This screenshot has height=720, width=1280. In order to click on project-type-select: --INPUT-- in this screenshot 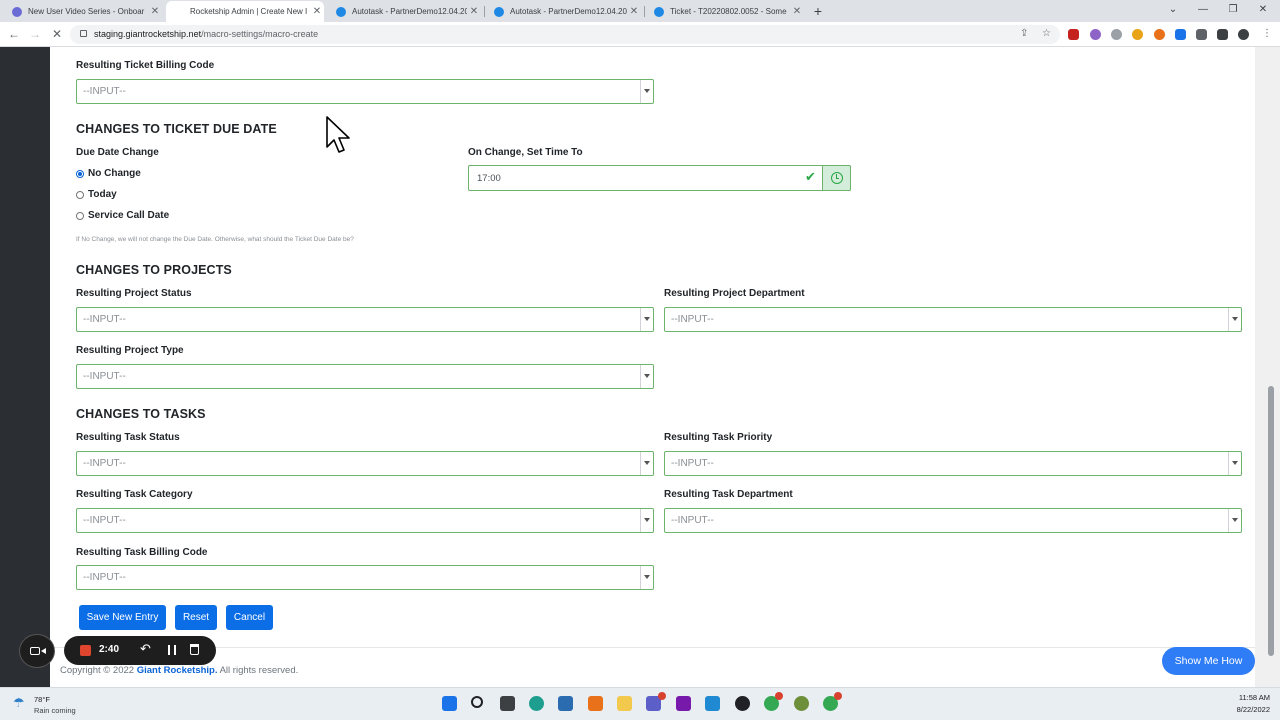, I will do `click(365, 376)`.